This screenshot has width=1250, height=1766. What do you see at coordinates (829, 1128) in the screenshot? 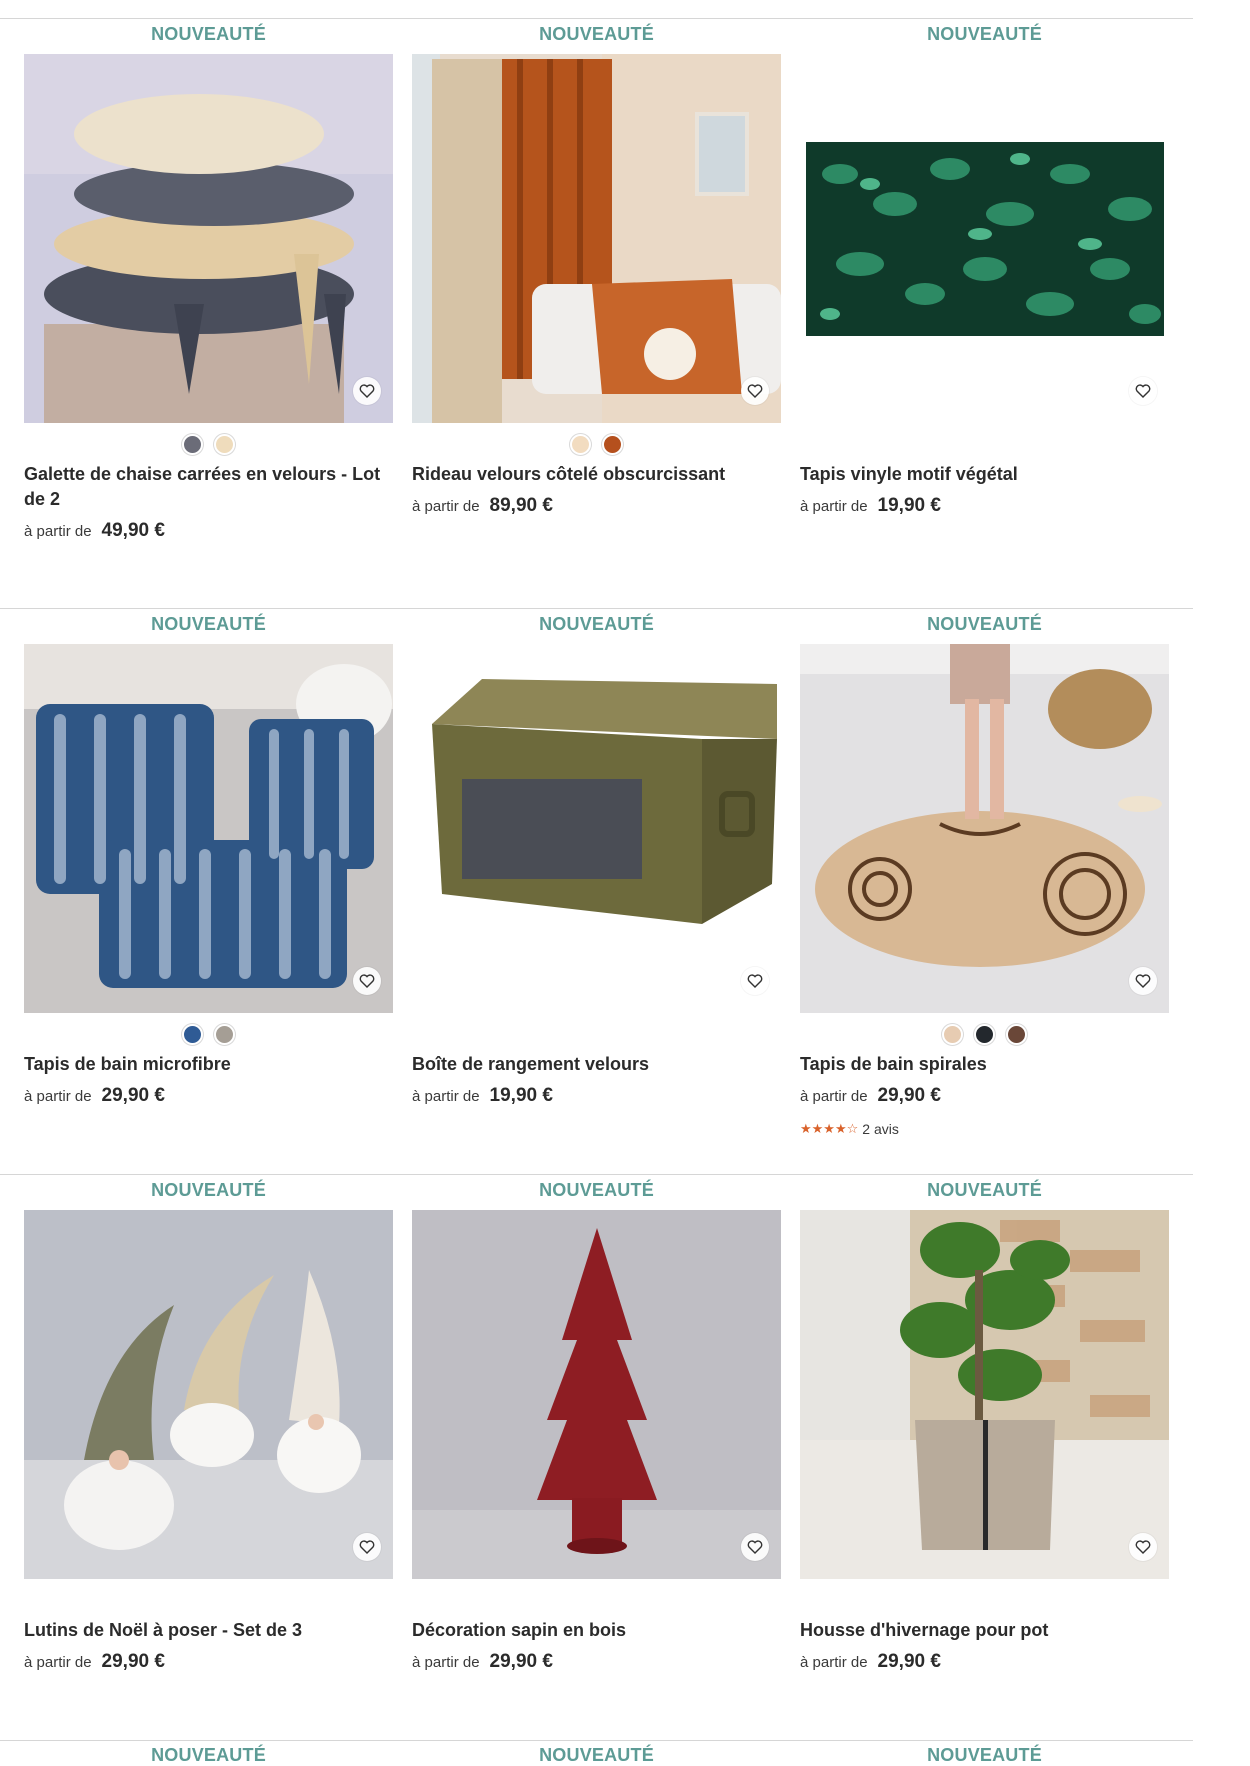
I see `rating-stars-icon: ★★★★☆` at bounding box center [829, 1128].